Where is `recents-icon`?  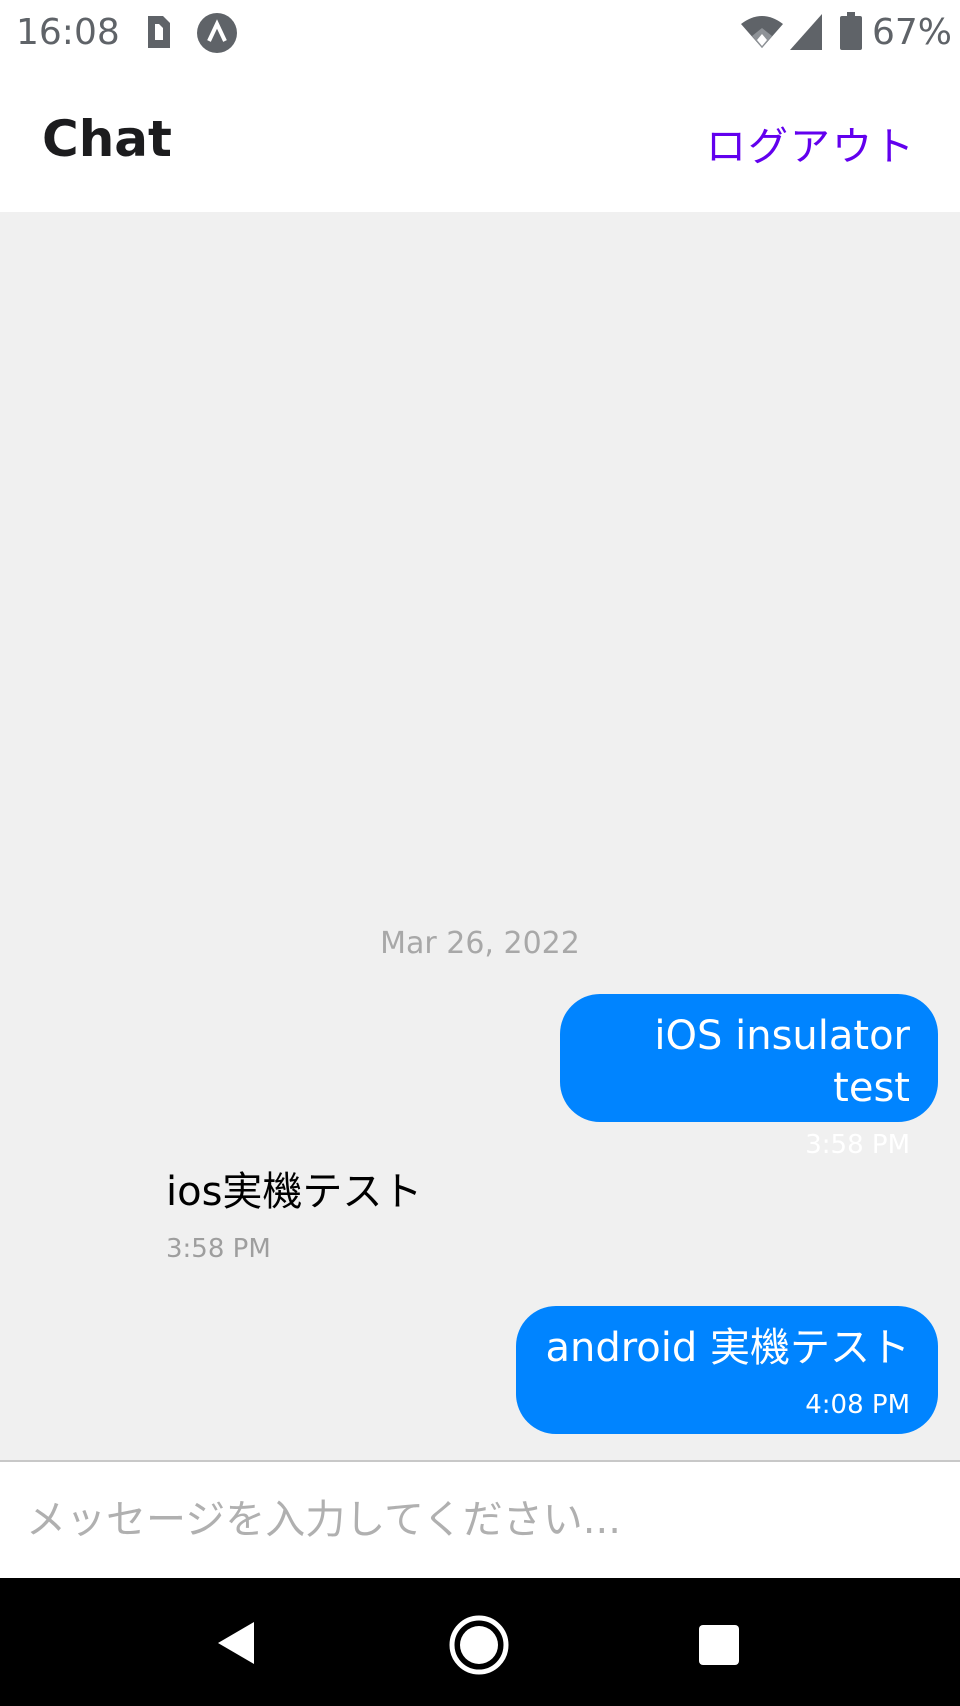
recents-icon is located at coordinates (719, 1645).